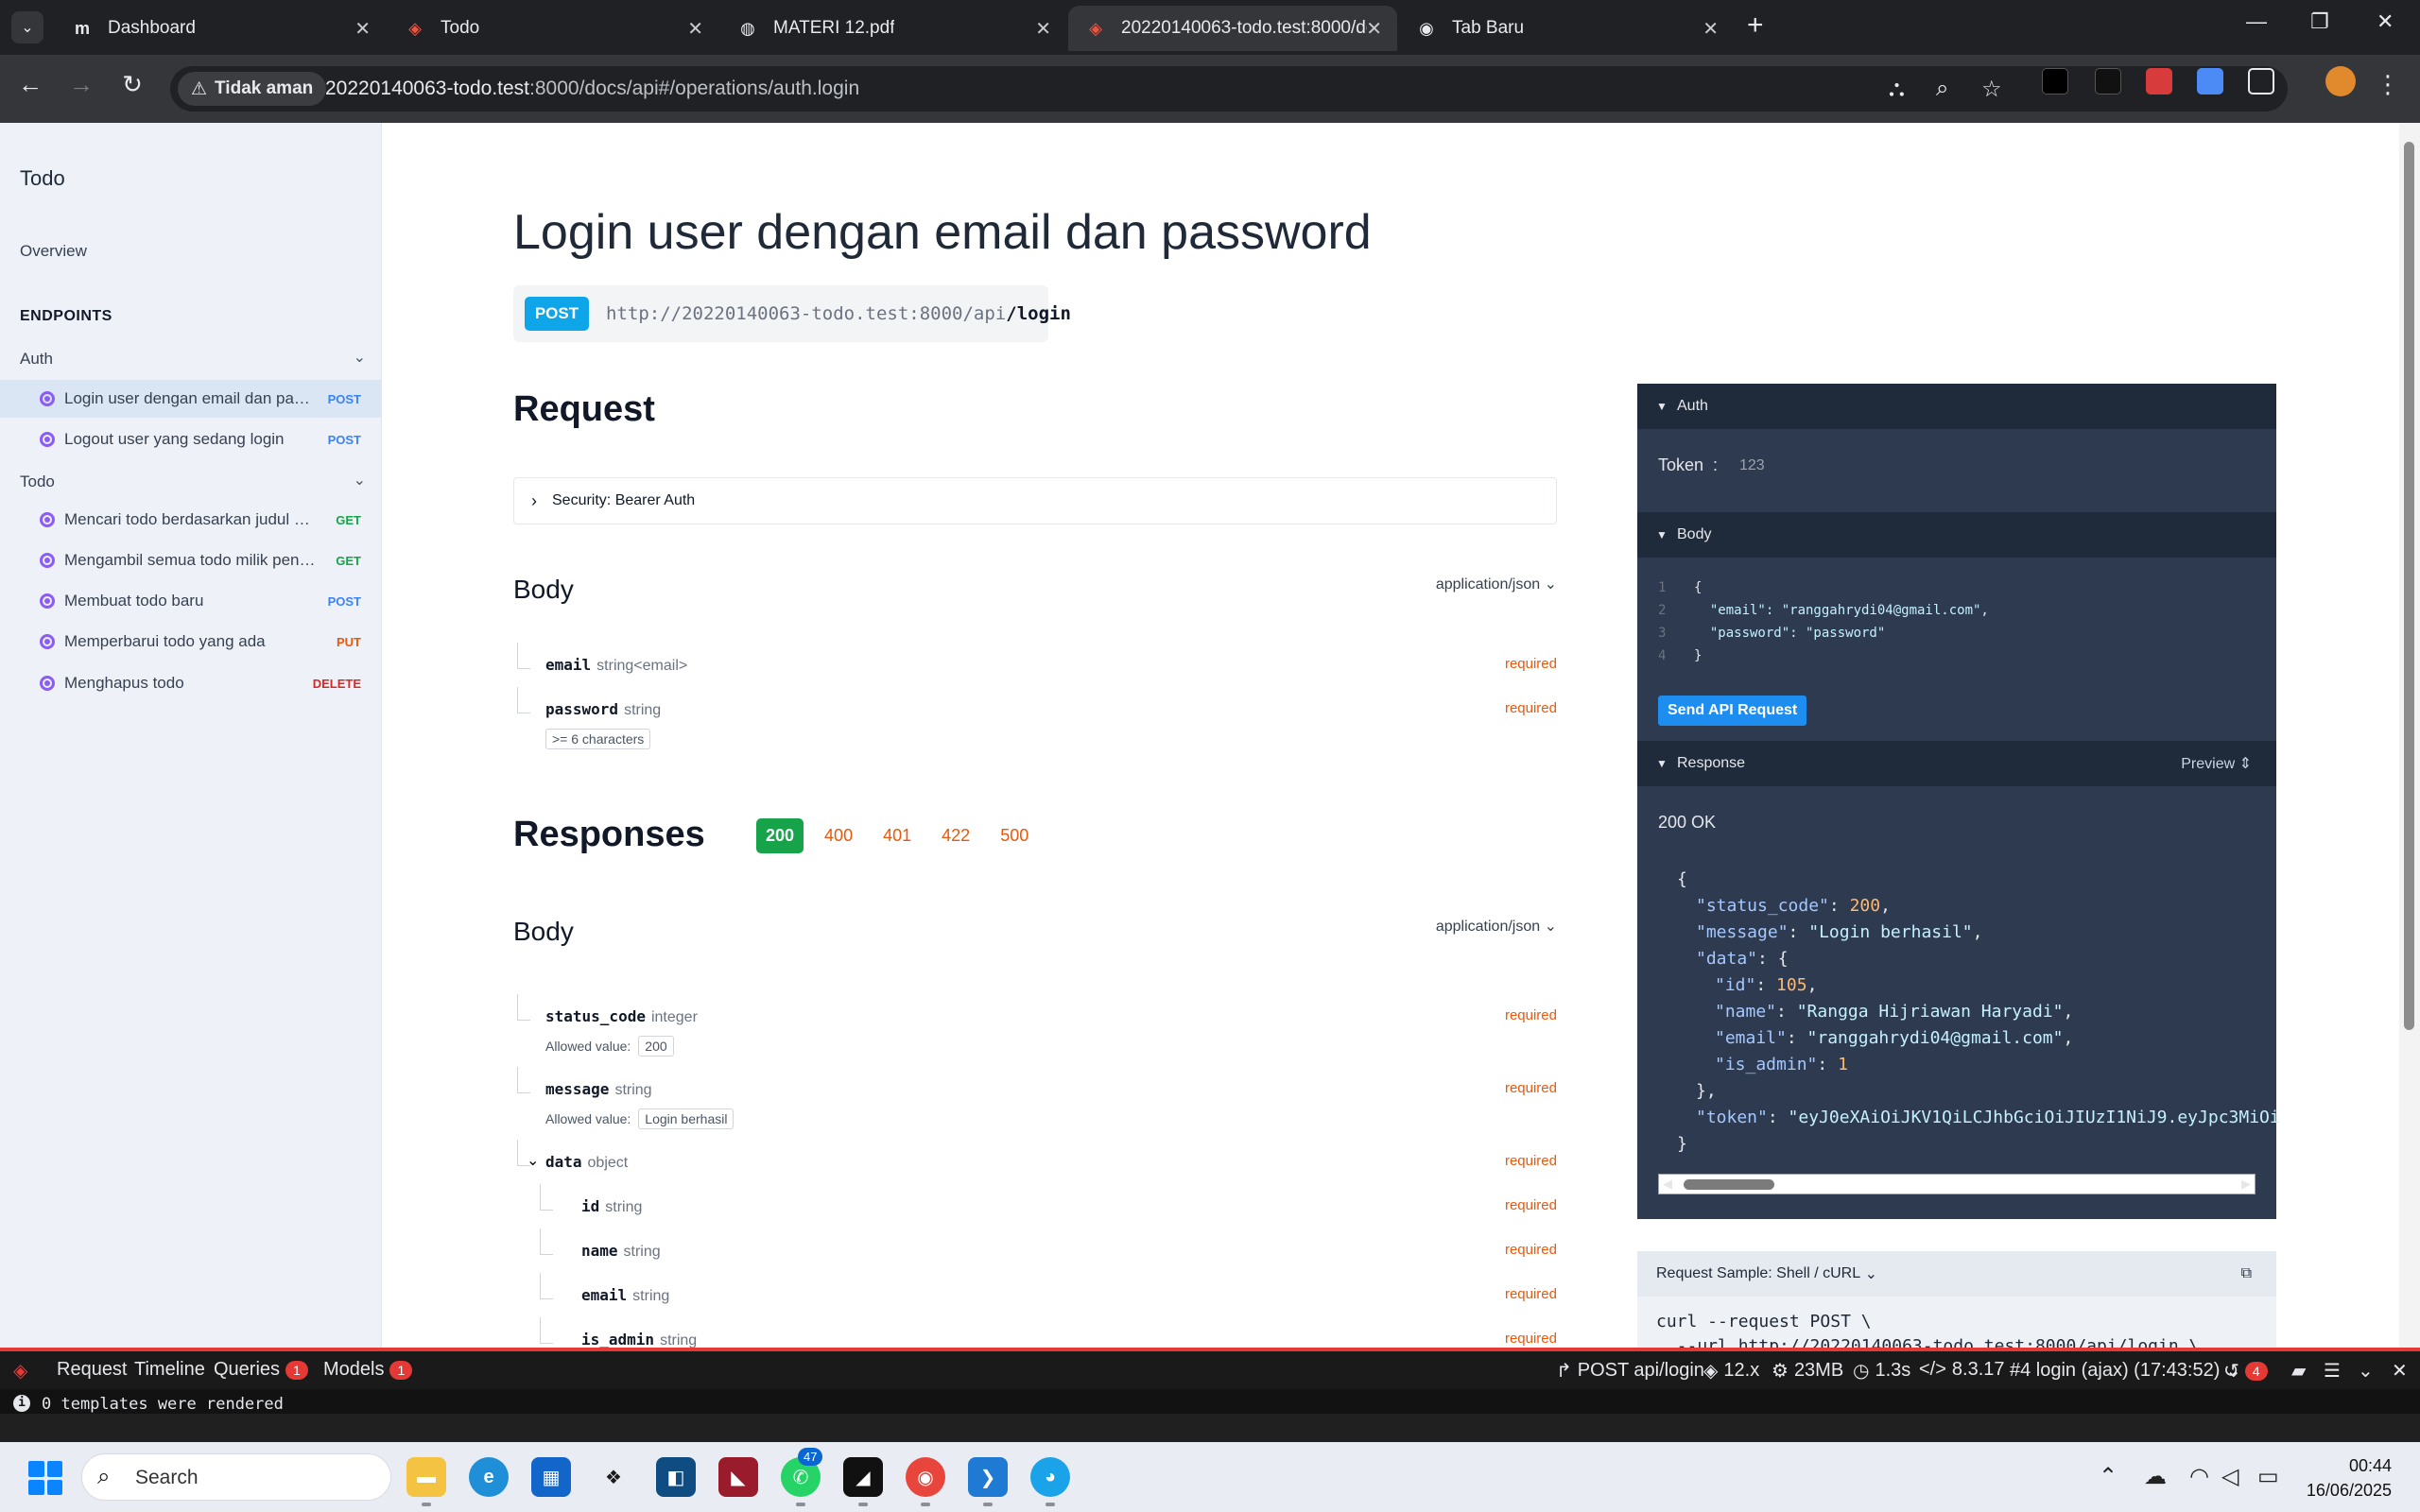 The image size is (2420, 1512). What do you see at coordinates (2332, 1371) in the screenshot?
I see `settings-icon: ☰` at bounding box center [2332, 1371].